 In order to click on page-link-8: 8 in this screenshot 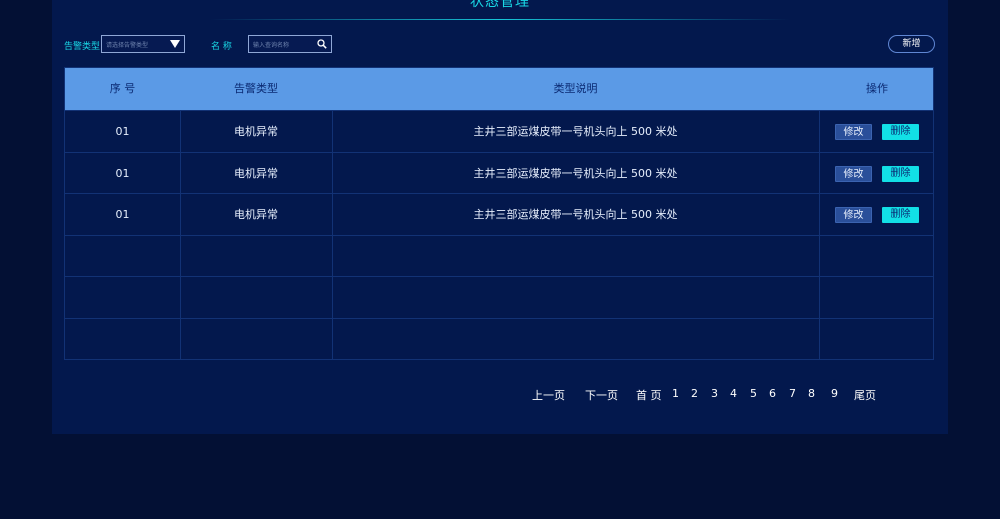, I will do `click(811, 393)`.